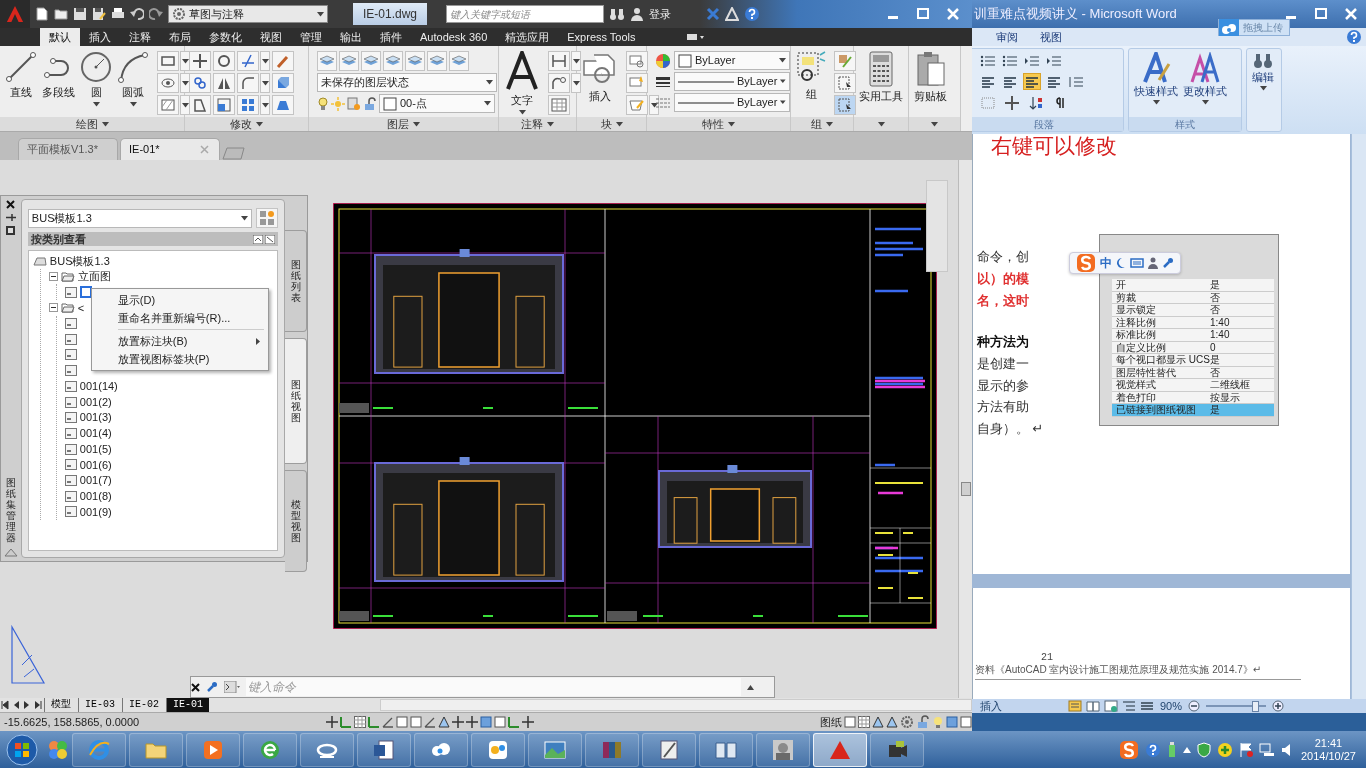 The width and height of the screenshot is (1366, 768). What do you see at coordinates (179, 341) in the screenshot?
I see `menu-item: 放置标注块(B)` at bounding box center [179, 341].